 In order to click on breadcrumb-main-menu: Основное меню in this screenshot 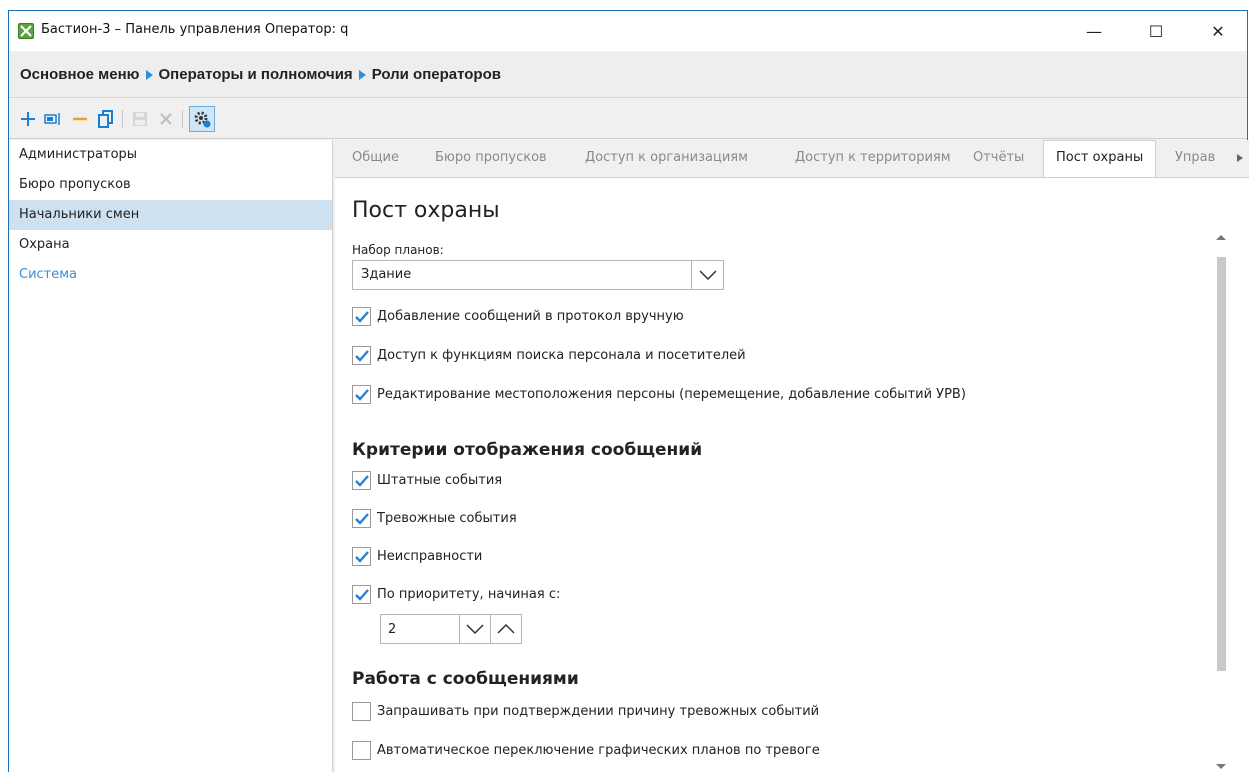, I will do `click(80, 74)`.